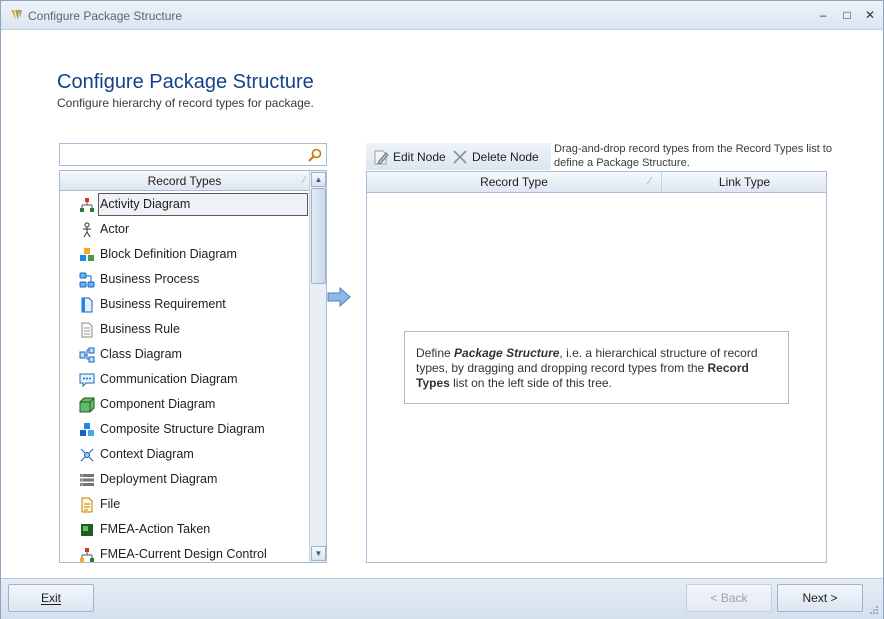 This screenshot has width=884, height=619. I want to click on list-item-label: FMEA-Current Design Control, so click(183, 554).